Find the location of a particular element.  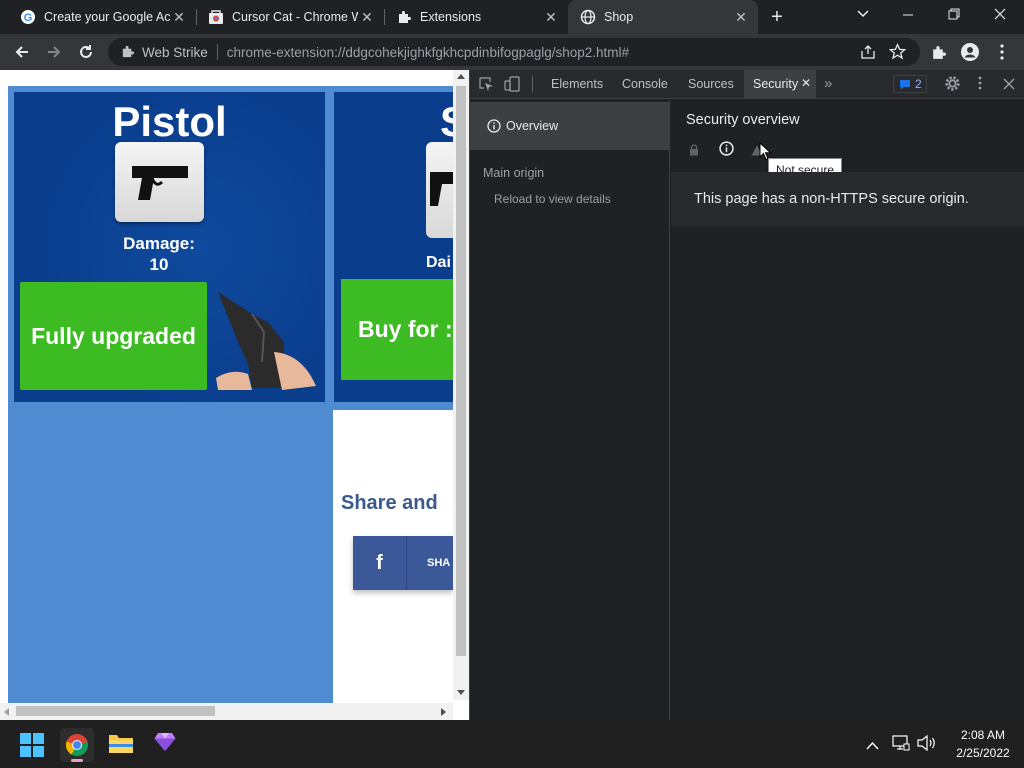

tab-cursor-cat: Cursor Cat - Chrome W ✕ is located at coordinates (290, 17).